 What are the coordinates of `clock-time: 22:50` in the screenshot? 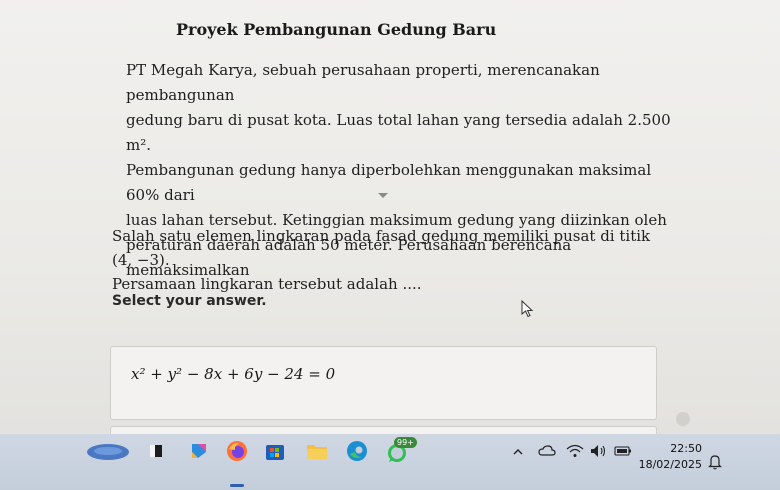 It's located at (686, 448).